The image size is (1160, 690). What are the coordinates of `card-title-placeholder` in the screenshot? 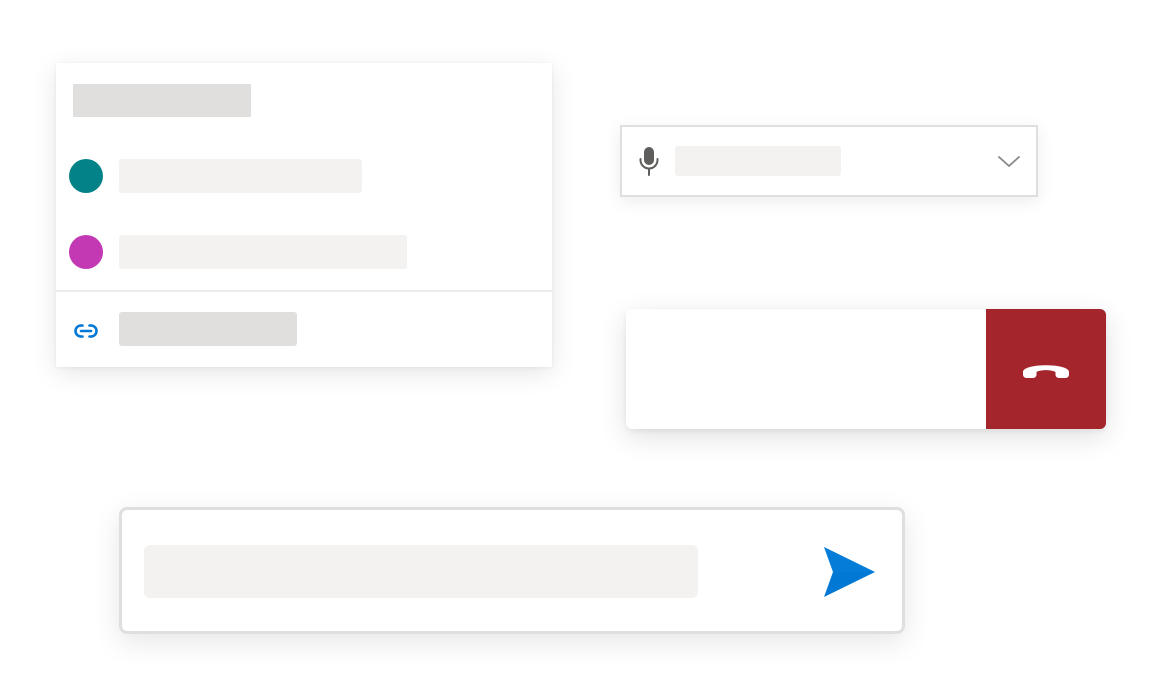 It's located at (162, 100).